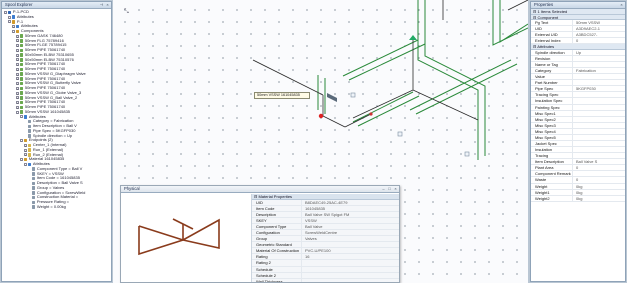 This screenshot has width=627, height=283. What do you see at coordinates (599, 161) in the screenshot?
I see `property-value: Ball Valve S` at bounding box center [599, 161].